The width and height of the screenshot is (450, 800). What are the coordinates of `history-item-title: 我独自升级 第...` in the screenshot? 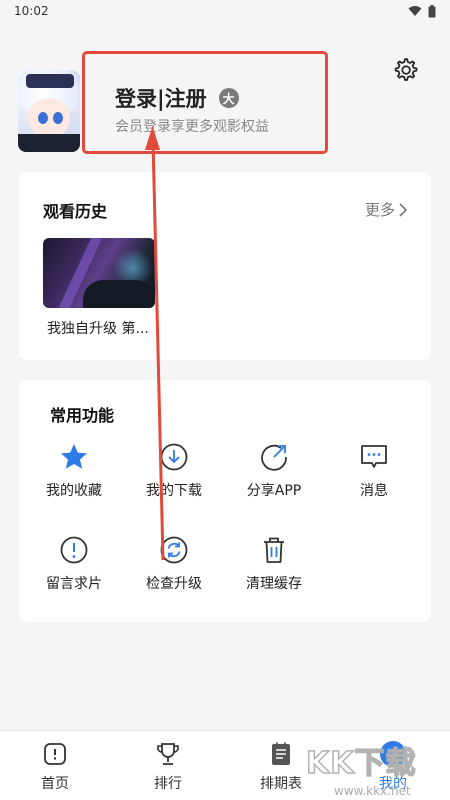 It's located at (98, 328).